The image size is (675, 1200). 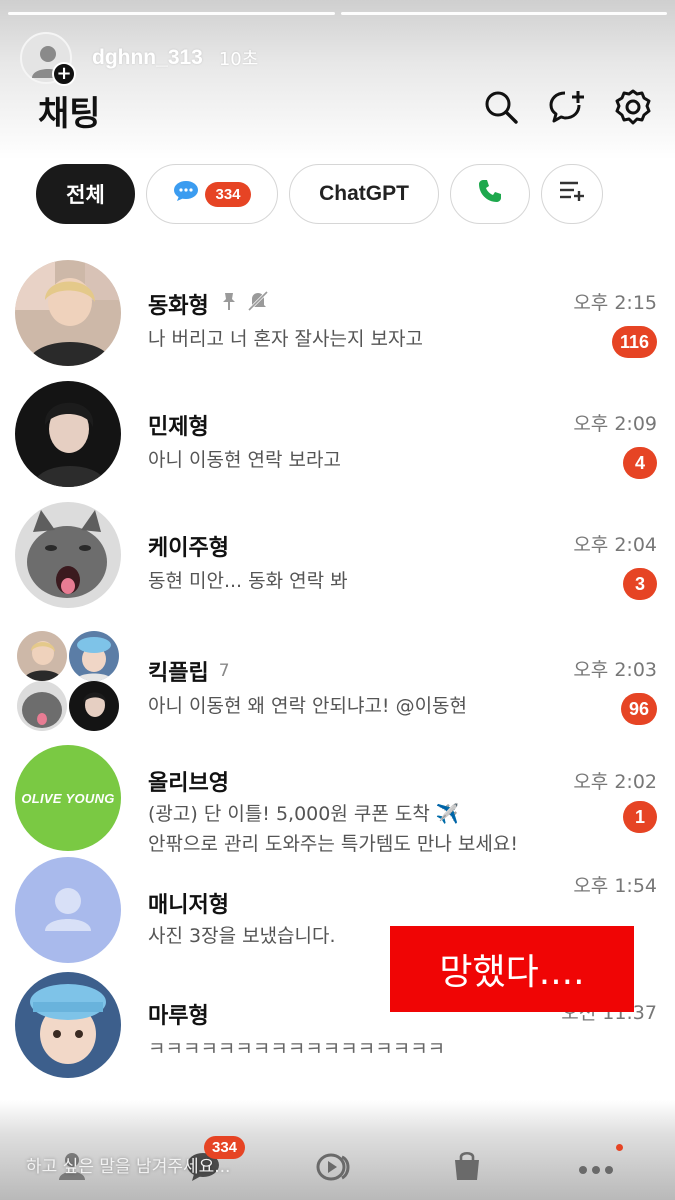 What do you see at coordinates (615, 782) in the screenshot?
I see `chat-time: 오후 2:02` at bounding box center [615, 782].